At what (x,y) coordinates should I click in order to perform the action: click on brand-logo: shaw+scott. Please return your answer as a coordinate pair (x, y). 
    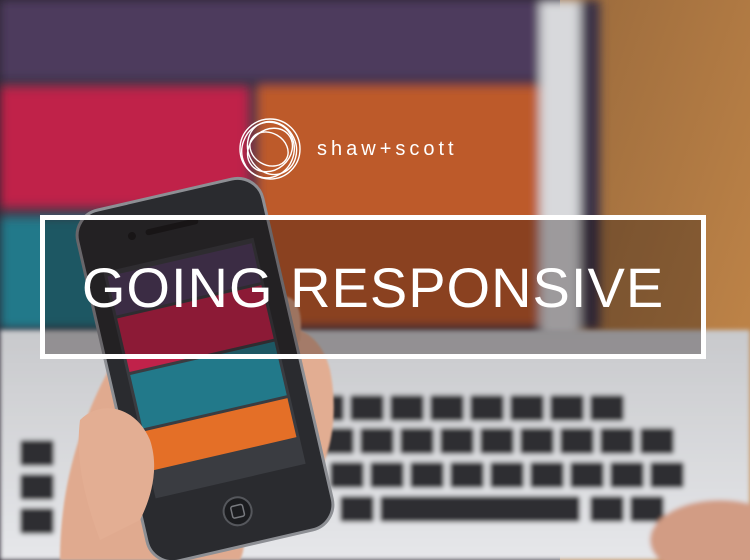
    Looking at the image, I should click on (346, 149).